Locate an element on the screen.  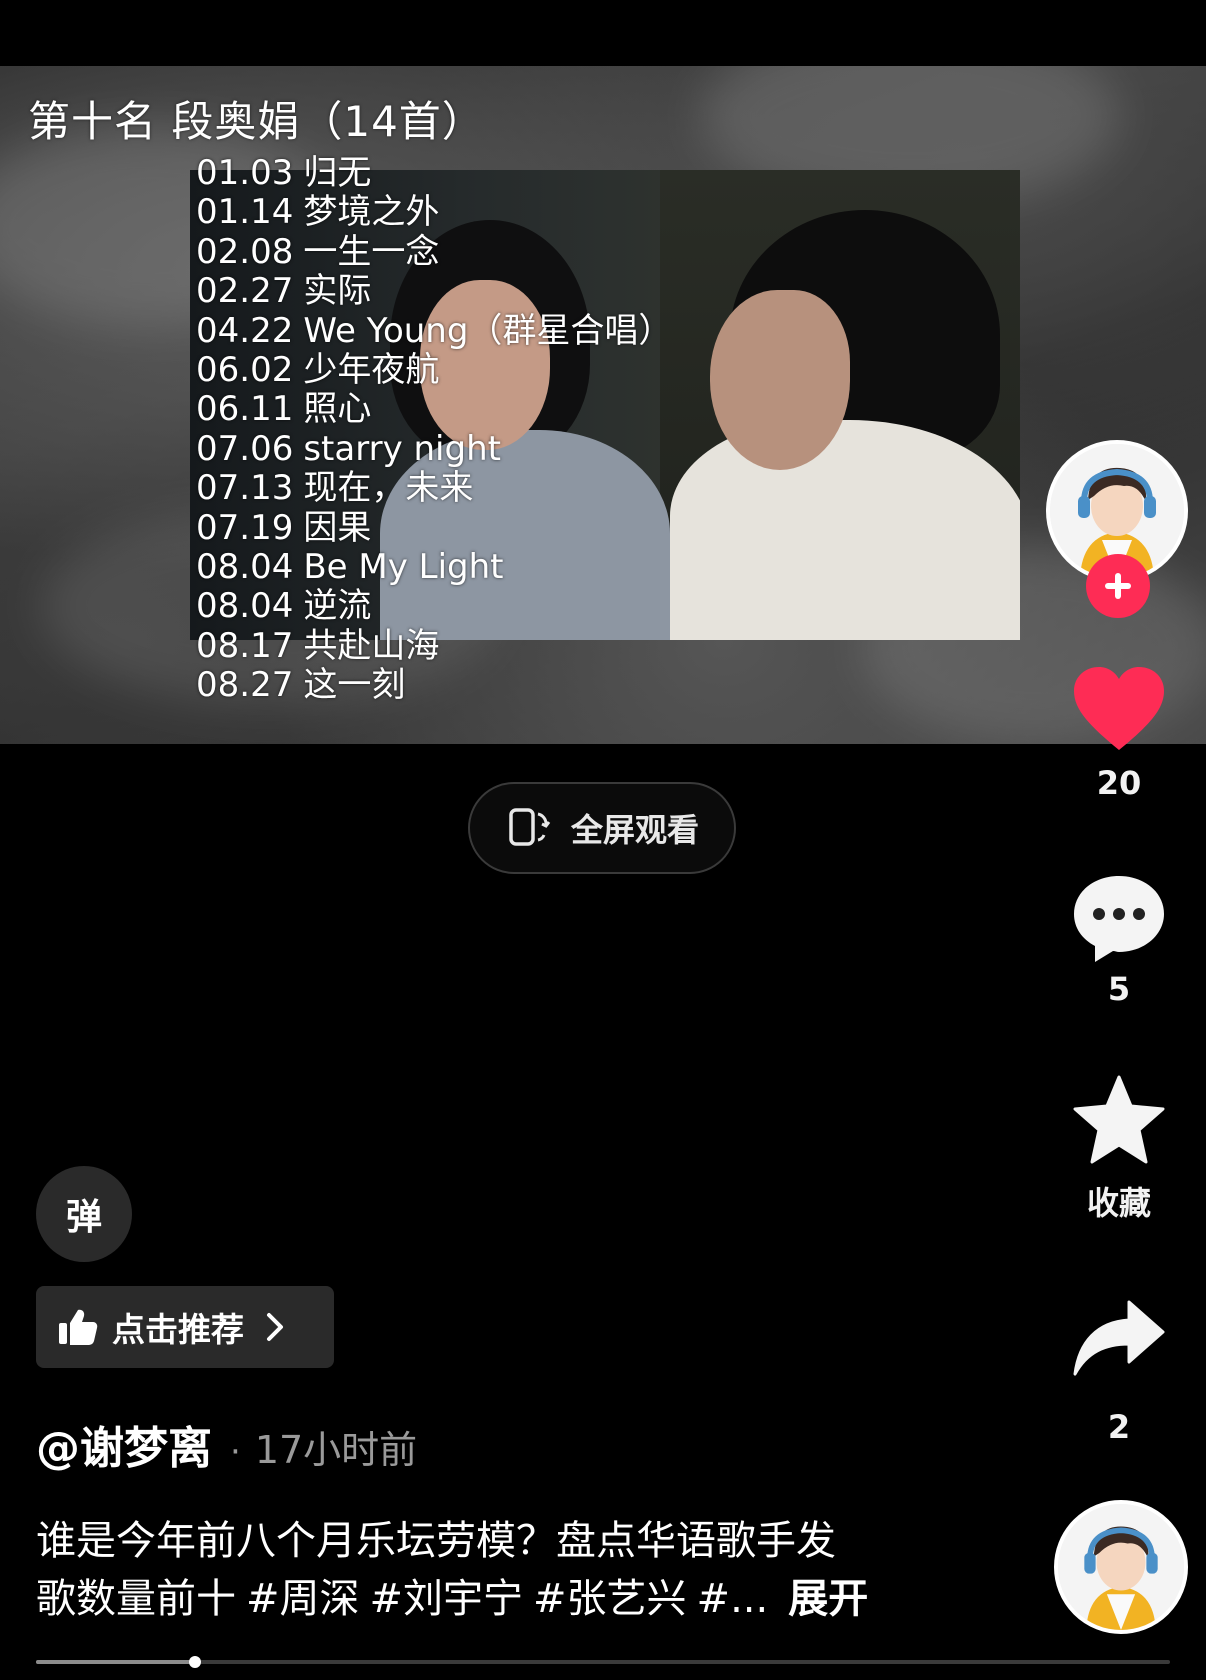
song-date: 01.14 is located at coordinates (245, 212).